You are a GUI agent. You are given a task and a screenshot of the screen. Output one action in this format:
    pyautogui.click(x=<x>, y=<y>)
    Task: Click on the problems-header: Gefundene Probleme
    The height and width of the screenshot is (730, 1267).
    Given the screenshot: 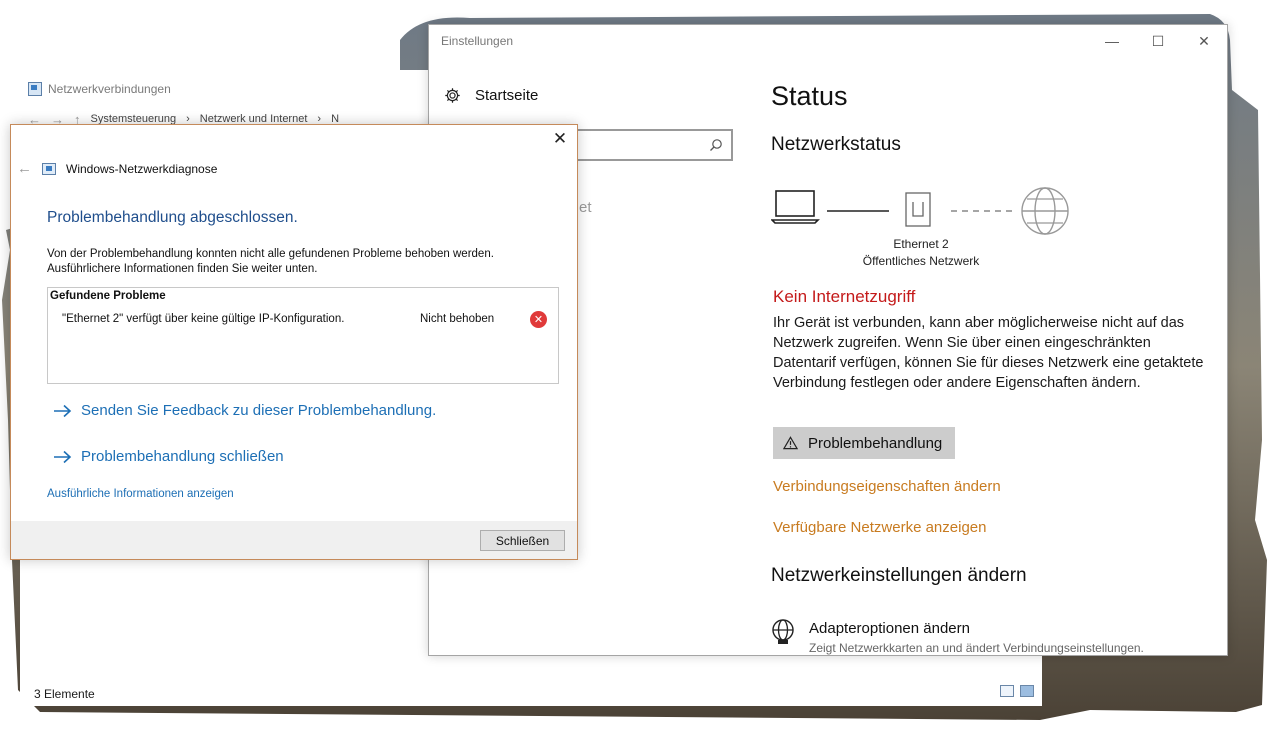 What is the action you would take?
    pyautogui.click(x=108, y=296)
    